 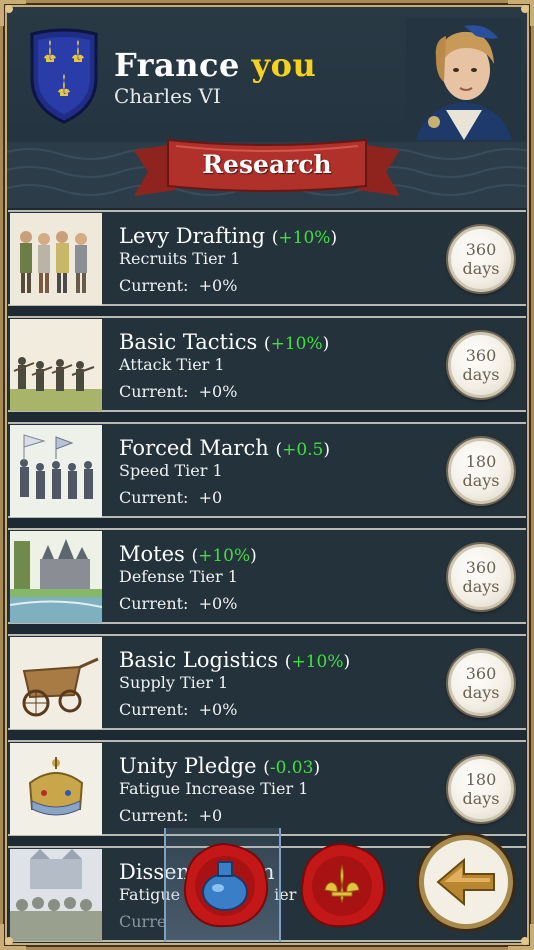 I want to click on research-bonus: (+0.5), so click(x=303, y=450).